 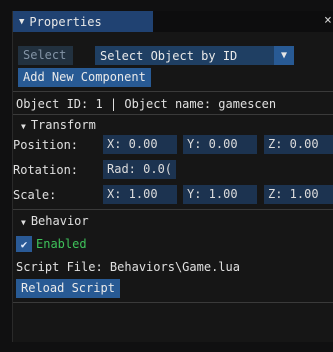 I want to click on object-info-text: Object ID: 1 | Object name: gamescen, so click(x=146, y=104).